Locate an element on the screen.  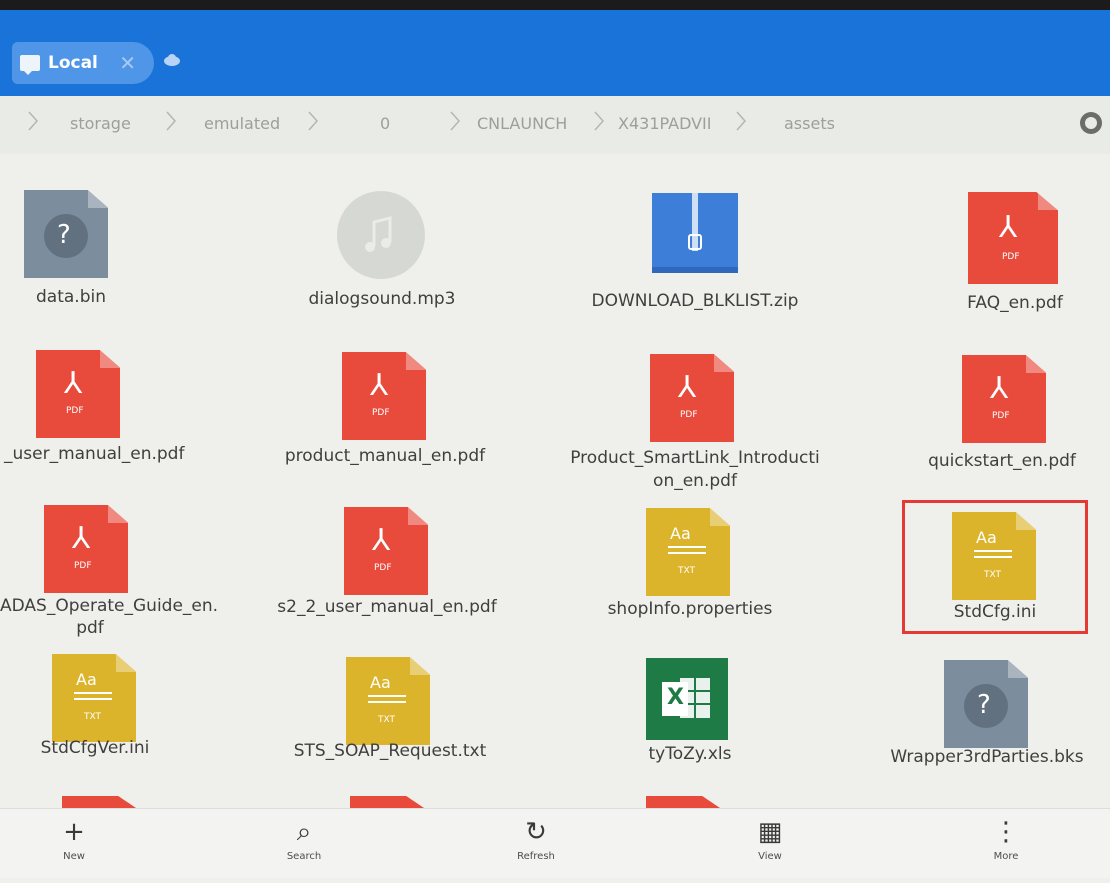
zip-file-icon is located at coordinates (695, 233).